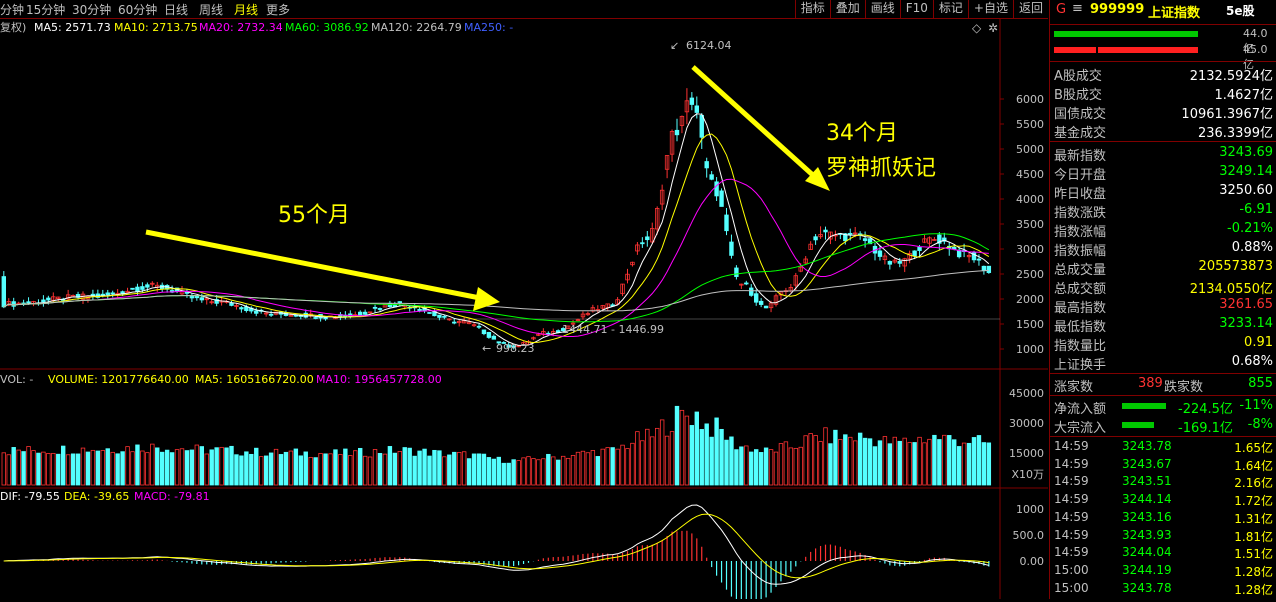  I want to click on tick-row: 14:59 3243.67 1.64亿, so click(1163, 465).